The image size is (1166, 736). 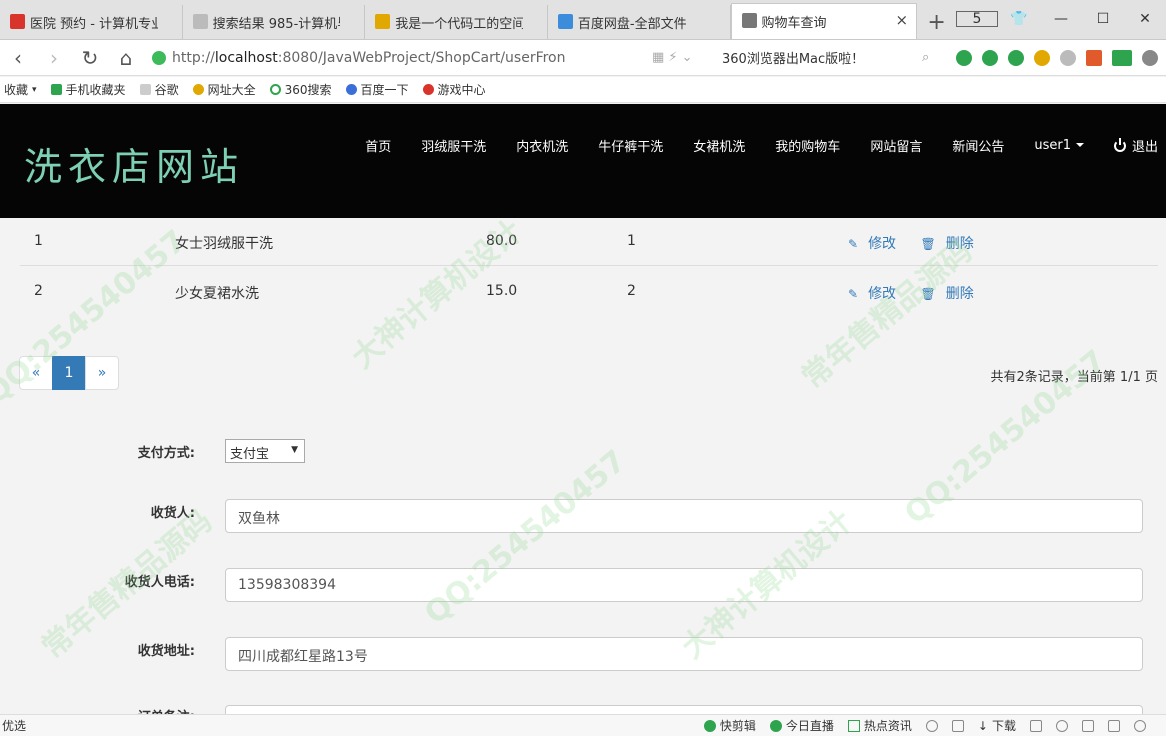 I want to click on promo-text: 360浏览器出Mac版啦！, so click(x=822, y=57).